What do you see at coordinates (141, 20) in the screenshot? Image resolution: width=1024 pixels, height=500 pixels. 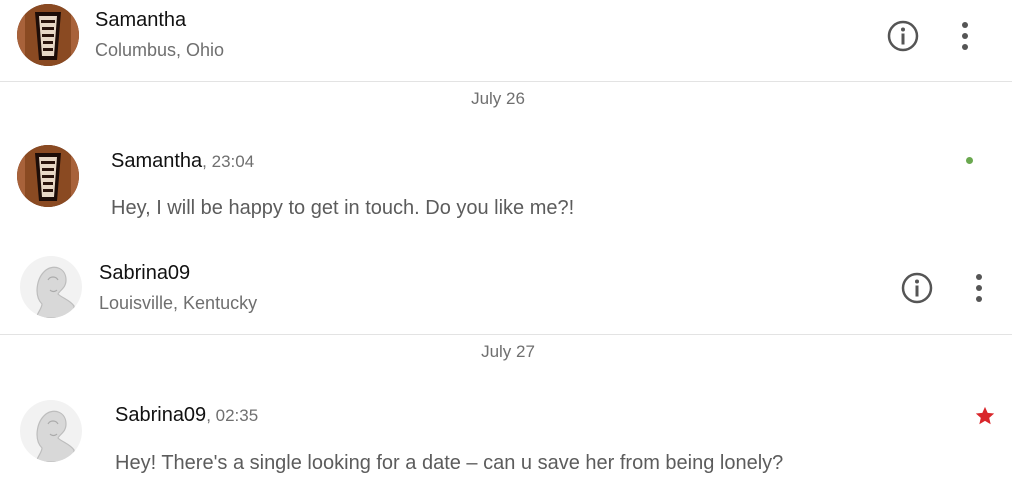 I see `contact-name: Samantha` at bounding box center [141, 20].